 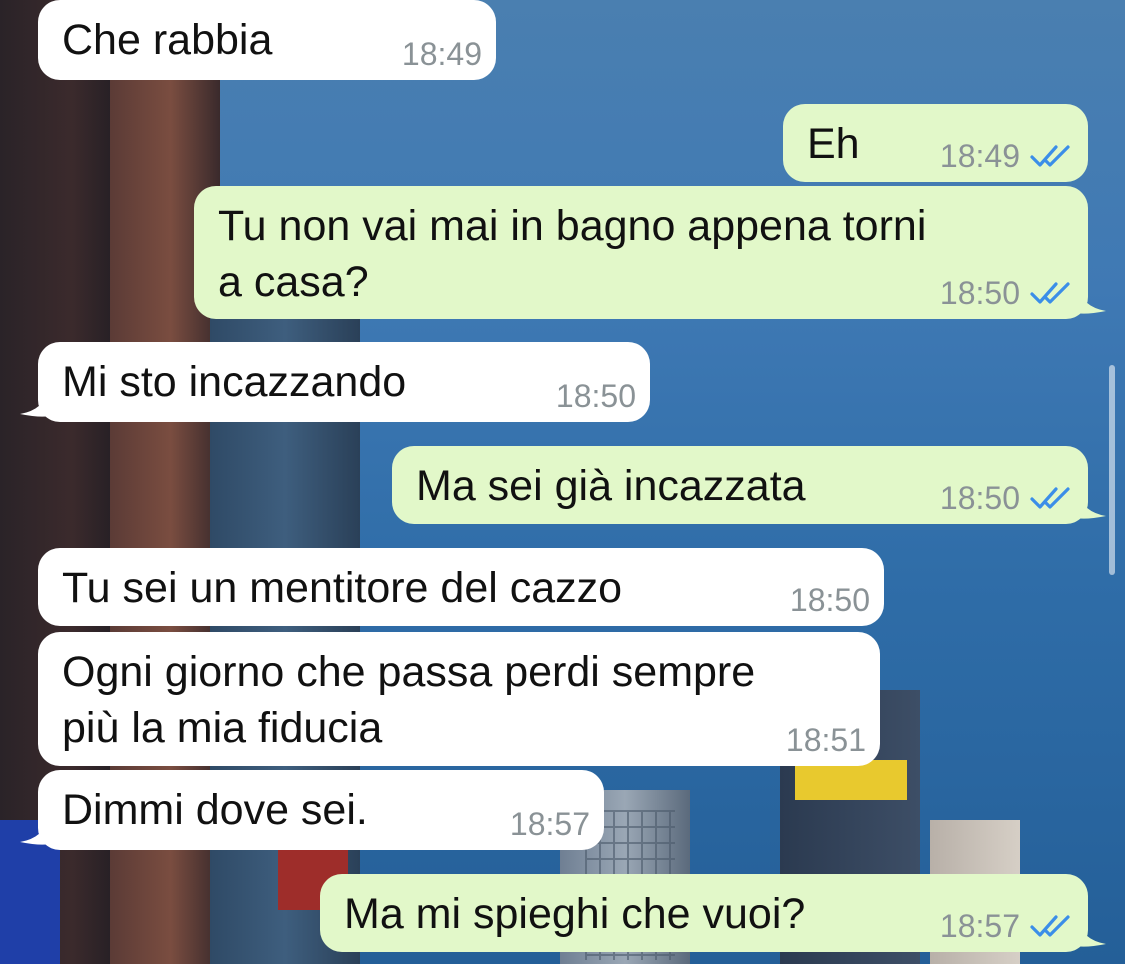 I want to click on message-time: 18:51, so click(x=825, y=740).